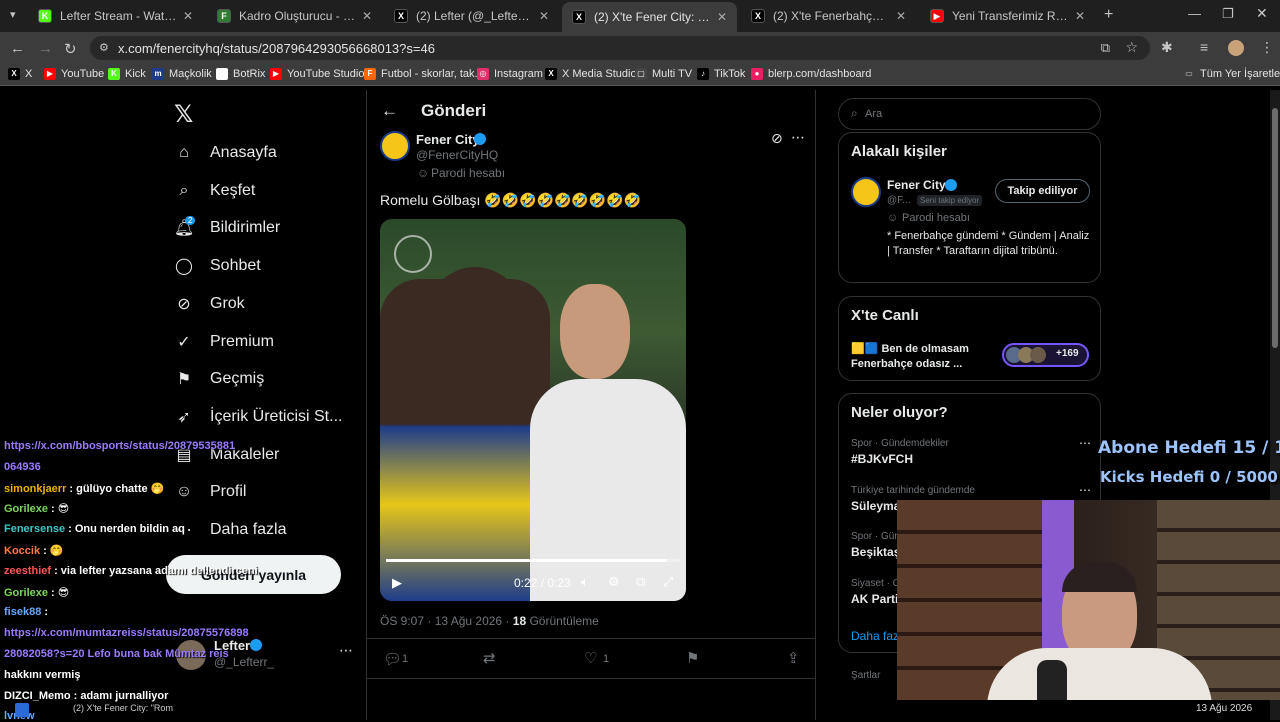 The width and height of the screenshot is (1280, 722). What do you see at coordinates (233, 190) in the screenshot?
I see `nav-item-label: Keşfet` at bounding box center [233, 190].